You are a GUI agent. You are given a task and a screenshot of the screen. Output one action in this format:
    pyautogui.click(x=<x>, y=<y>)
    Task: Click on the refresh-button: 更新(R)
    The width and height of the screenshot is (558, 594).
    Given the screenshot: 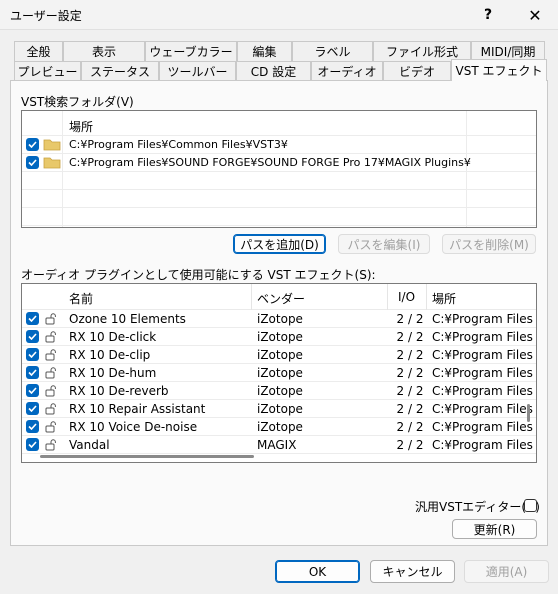 What is the action you would take?
    pyautogui.click(x=494, y=529)
    